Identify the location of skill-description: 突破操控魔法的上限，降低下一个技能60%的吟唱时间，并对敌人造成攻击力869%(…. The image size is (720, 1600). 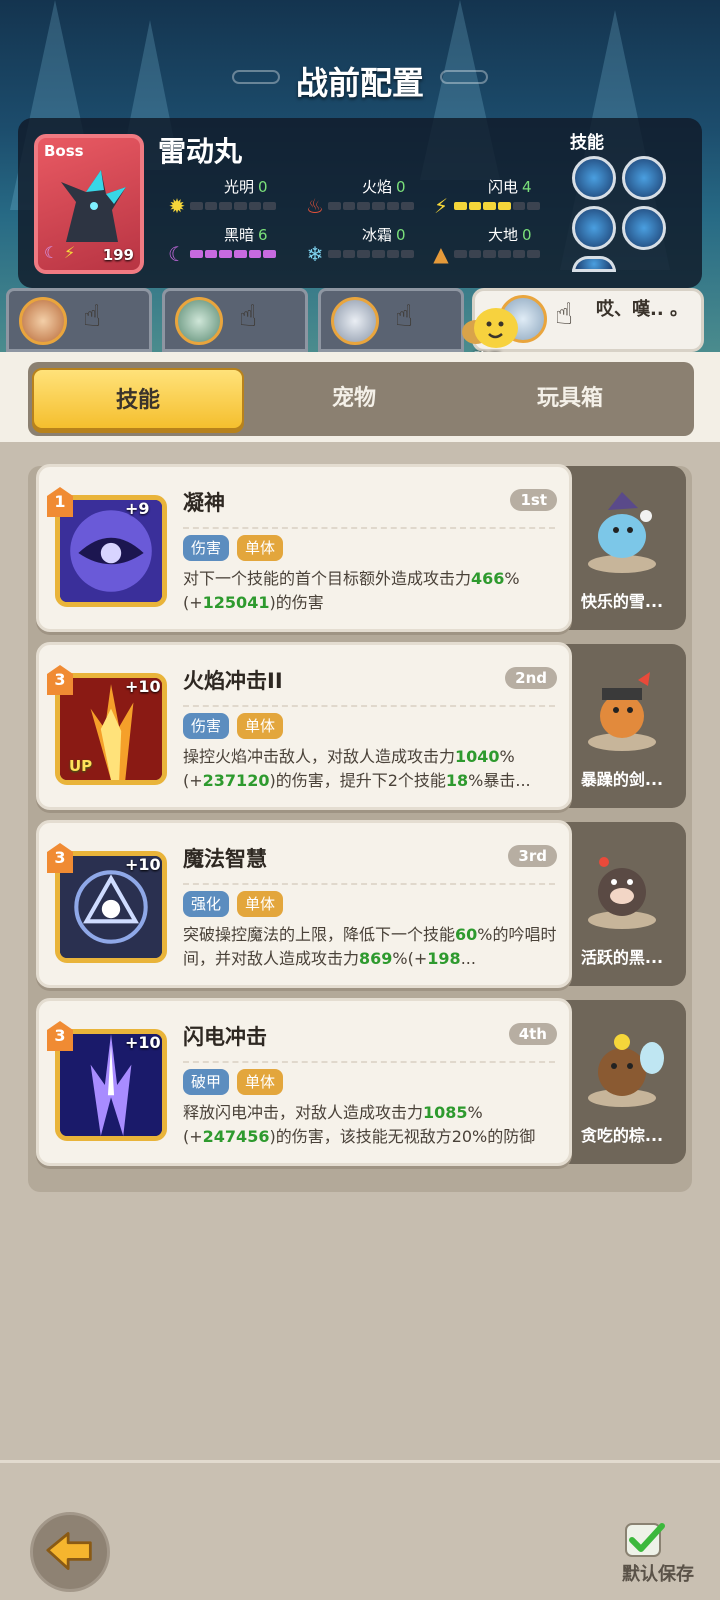
(370, 946).